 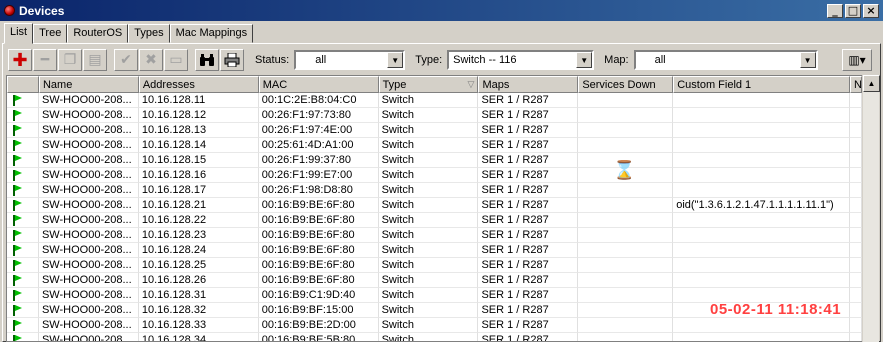 What do you see at coordinates (198, 84) in the screenshot?
I see `column-header-addresses: Addresses` at bounding box center [198, 84].